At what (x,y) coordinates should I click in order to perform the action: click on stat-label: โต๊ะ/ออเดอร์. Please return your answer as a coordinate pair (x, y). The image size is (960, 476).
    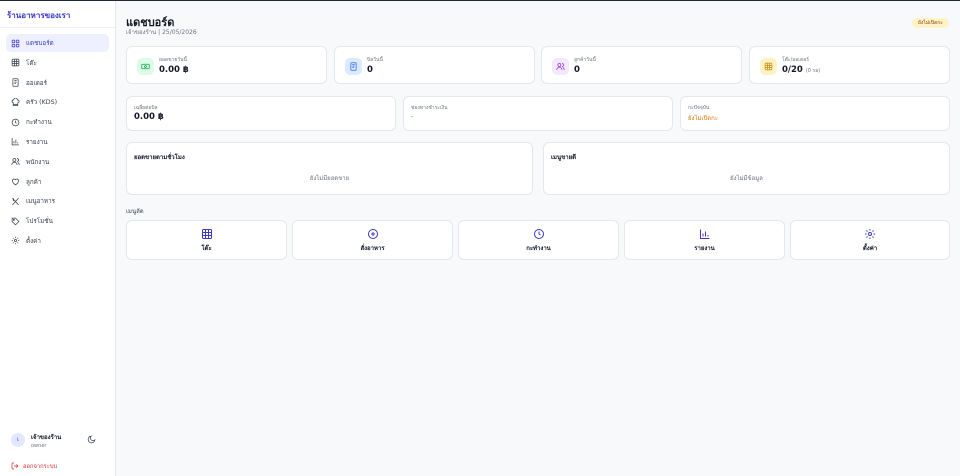
    Looking at the image, I should click on (795, 60).